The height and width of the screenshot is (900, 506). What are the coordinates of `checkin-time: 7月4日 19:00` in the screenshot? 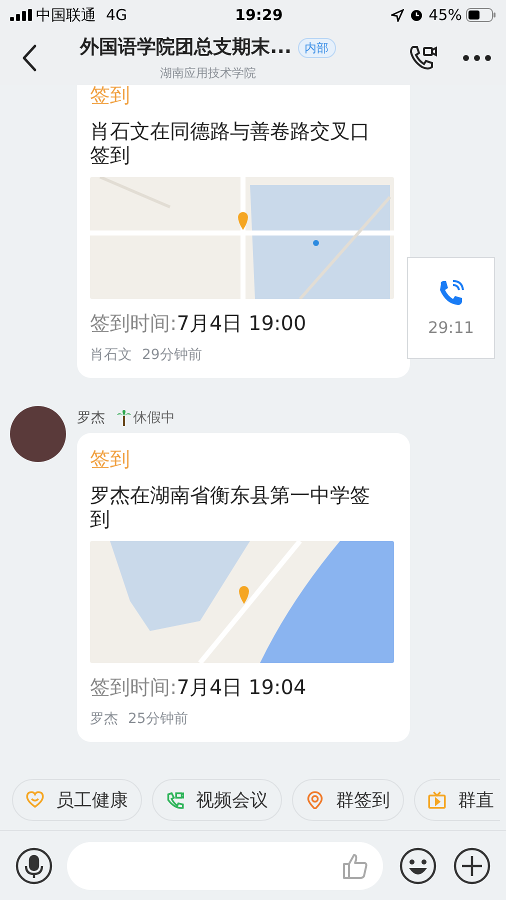 It's located at (241, 323).